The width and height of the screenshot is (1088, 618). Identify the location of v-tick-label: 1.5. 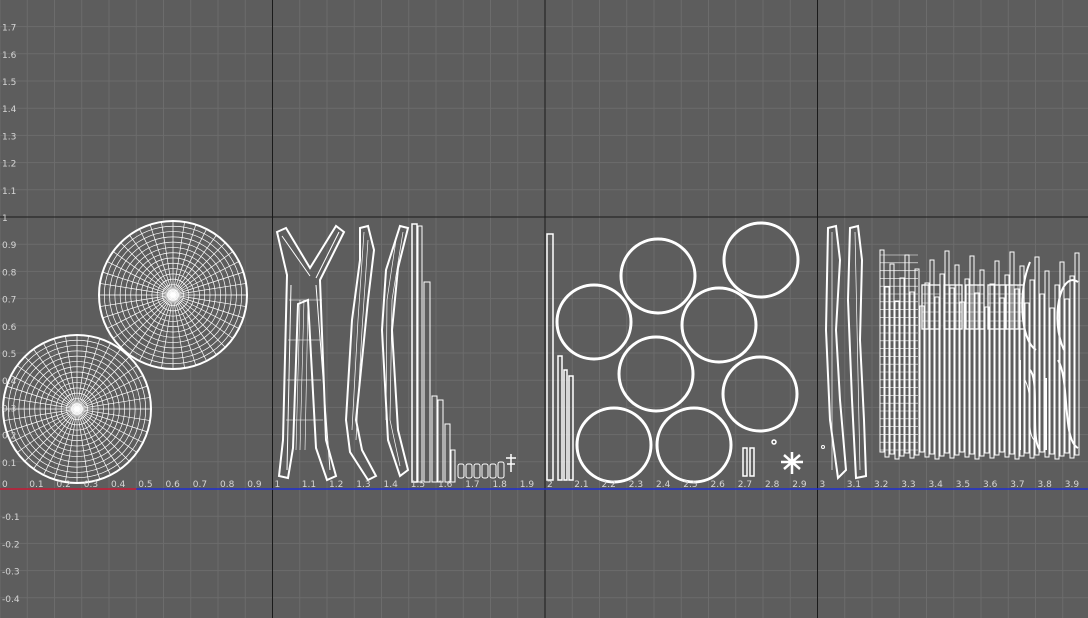
(9, 83).